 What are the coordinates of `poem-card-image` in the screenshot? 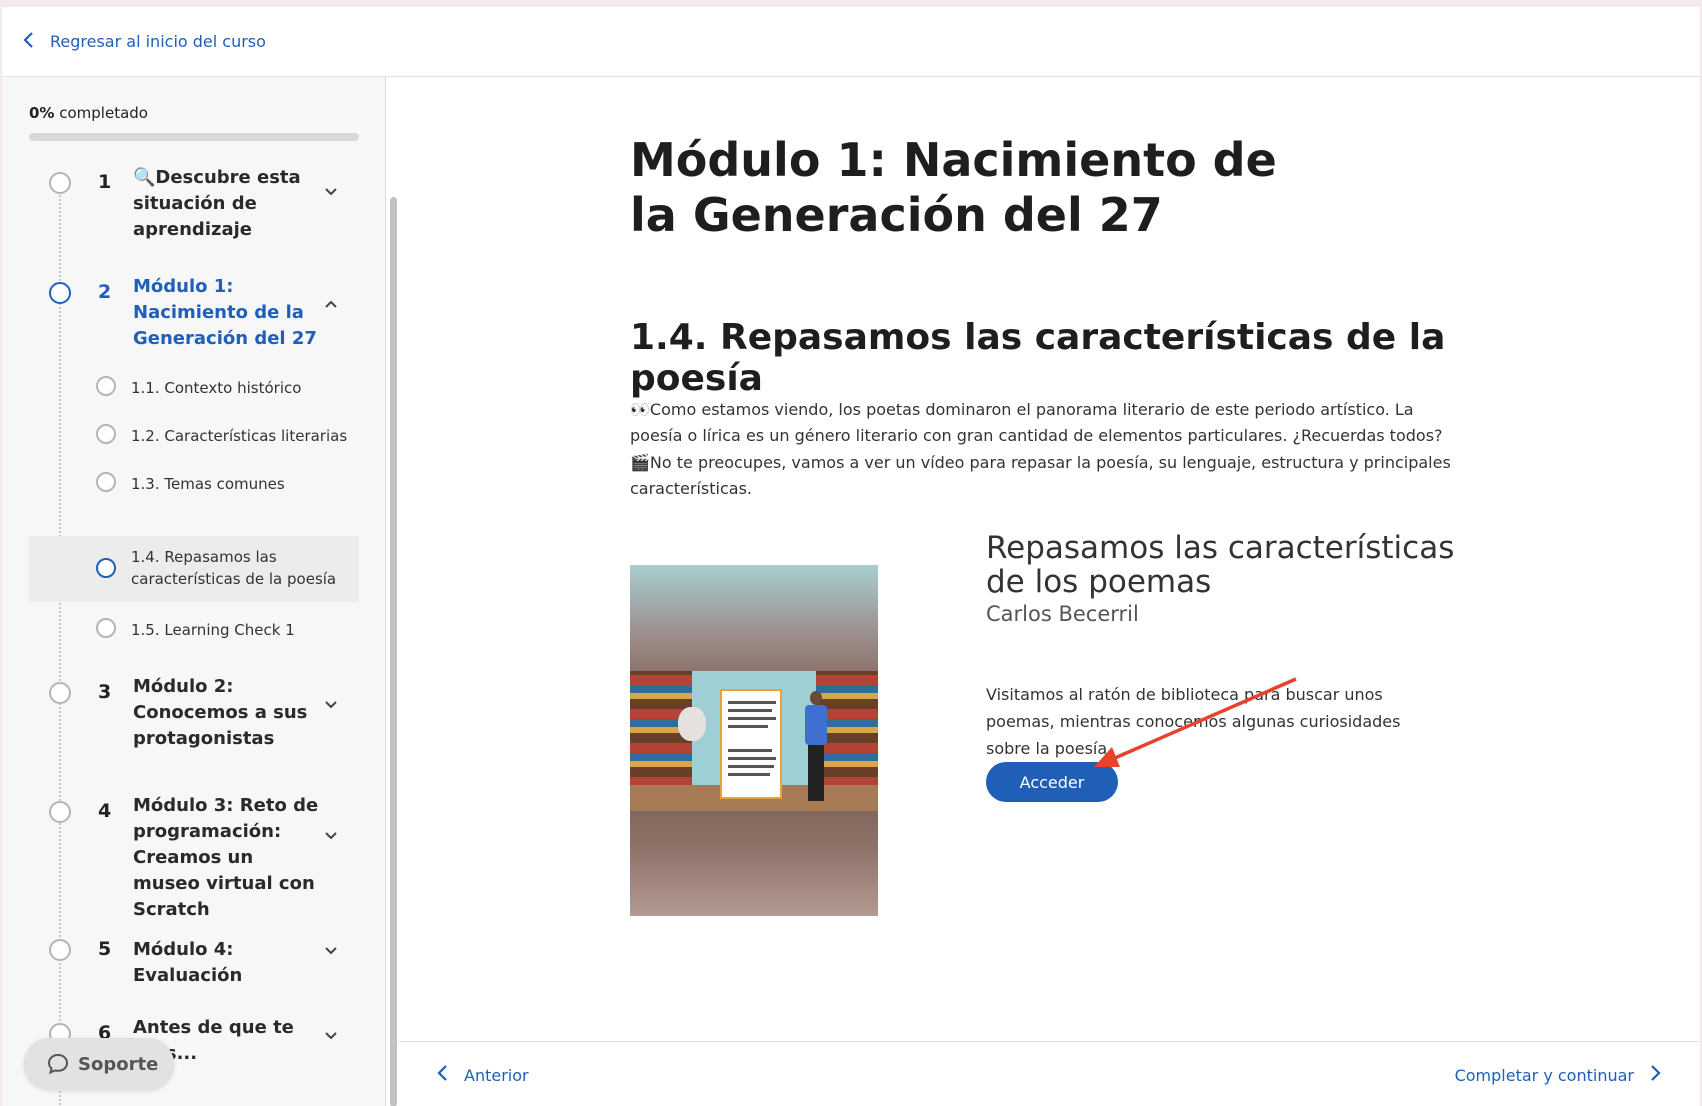 It's located at (751, 744).